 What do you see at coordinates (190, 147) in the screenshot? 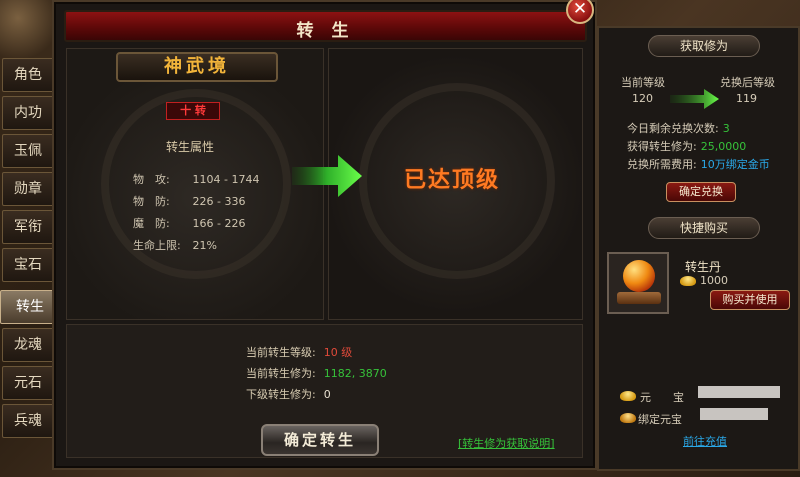
I see `attribute-title: 转生属性` at bounding box center [190, 147].